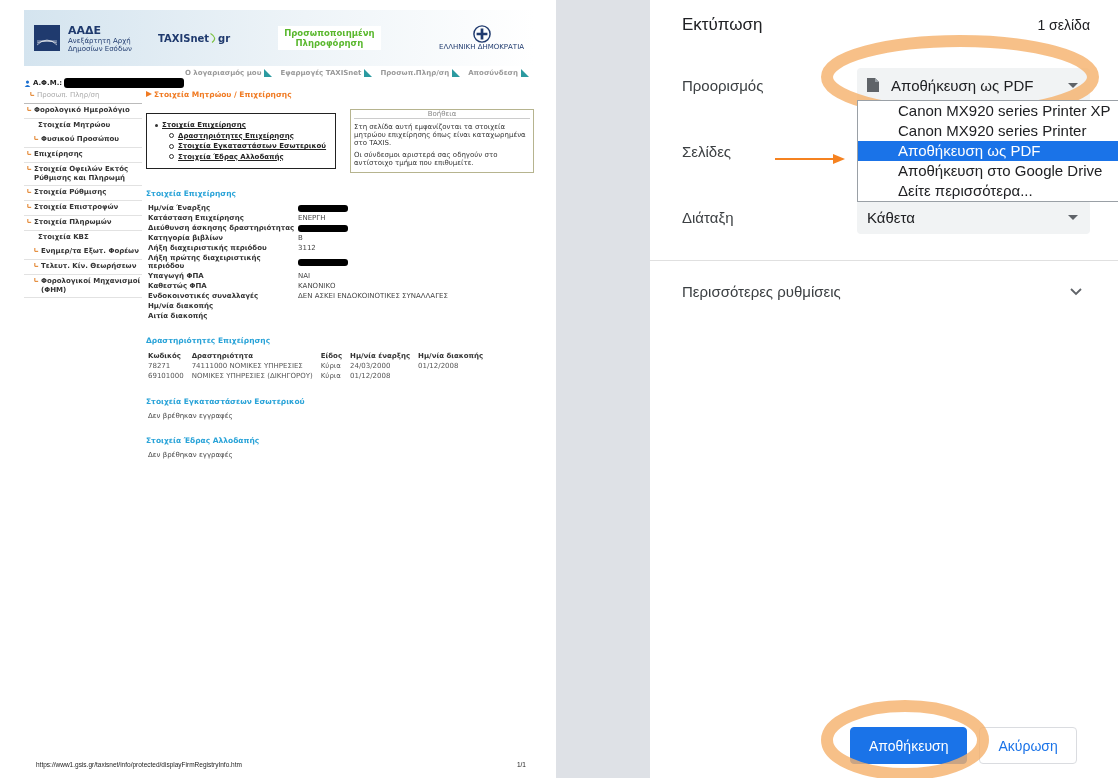  Describe the element at coordinates (481, 34) in the screenshot. I see `emblem-icon` at that location.